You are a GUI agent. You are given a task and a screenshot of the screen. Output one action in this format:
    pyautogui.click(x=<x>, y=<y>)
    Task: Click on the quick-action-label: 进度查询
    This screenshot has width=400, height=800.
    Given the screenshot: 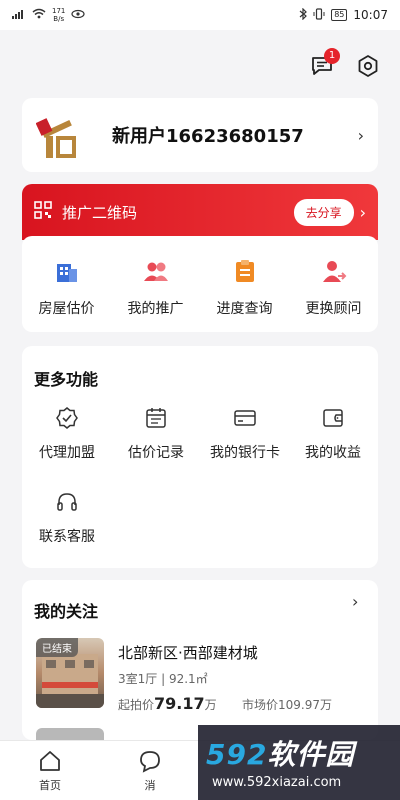 What is the action you would take?
    pyautogui.click(x=244, y=309)
    